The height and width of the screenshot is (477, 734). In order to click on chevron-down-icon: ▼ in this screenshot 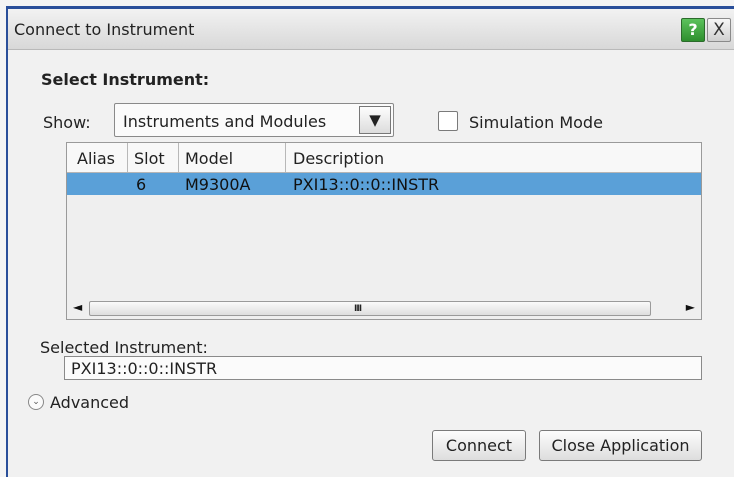, I will do `click(375, 120)`.